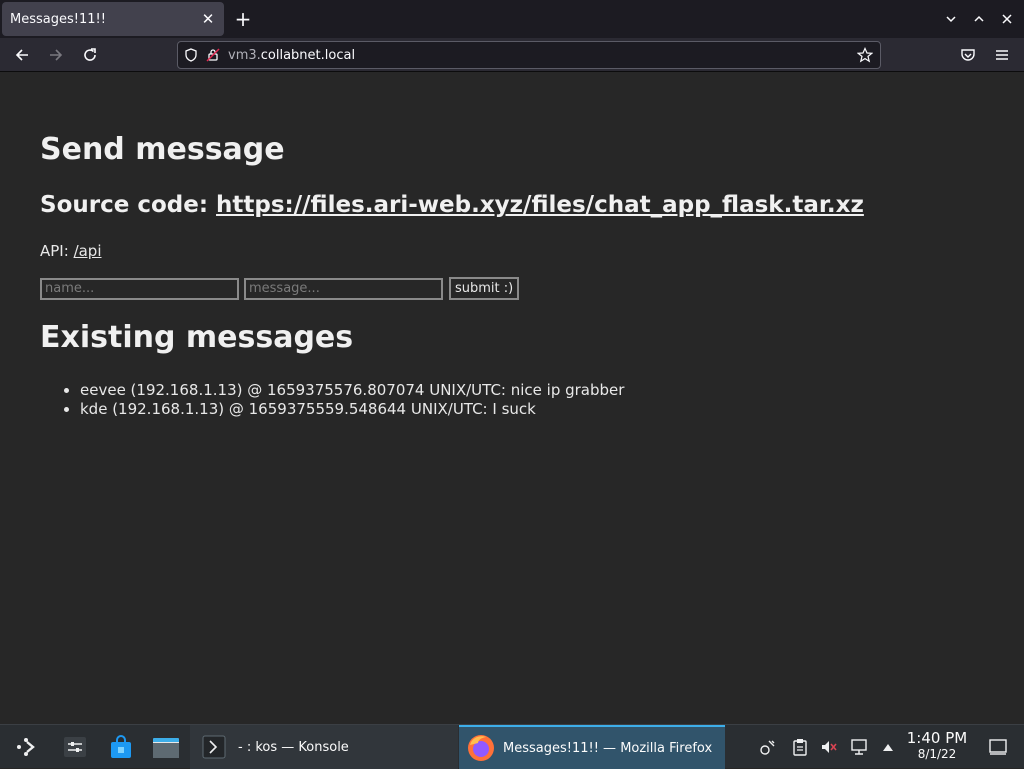  Describe the element at coordinates (998, 747) in the screenshot. I see `show-desktop-icon` at that location.